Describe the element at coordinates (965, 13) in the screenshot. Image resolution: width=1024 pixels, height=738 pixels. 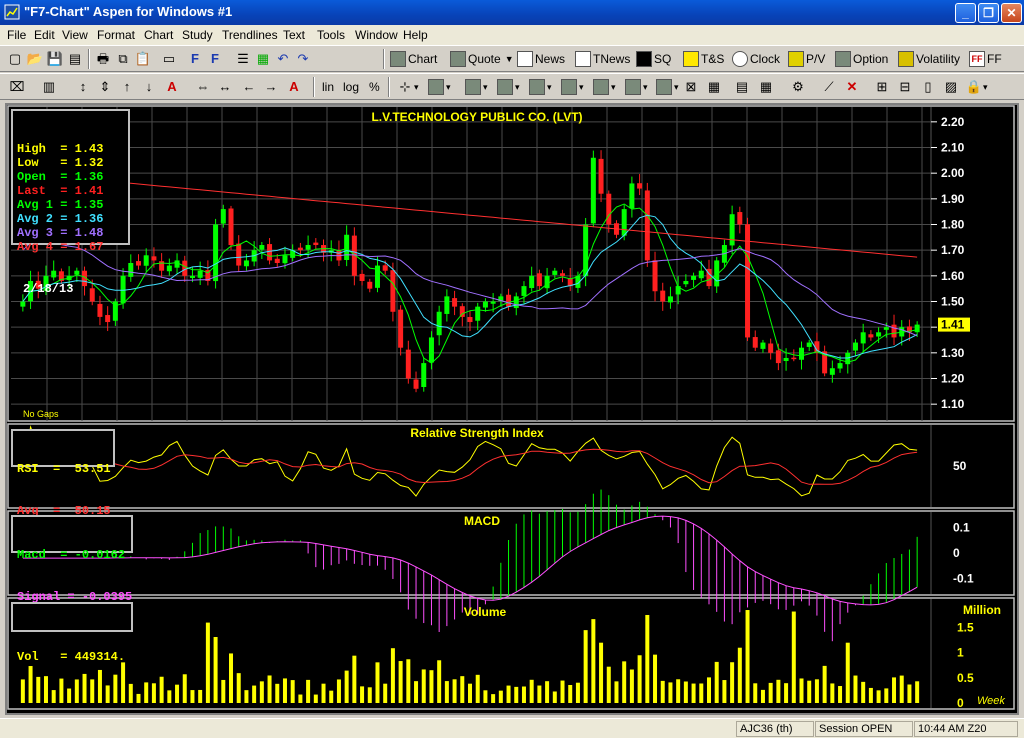
I see `minimize-button: _` at that location.